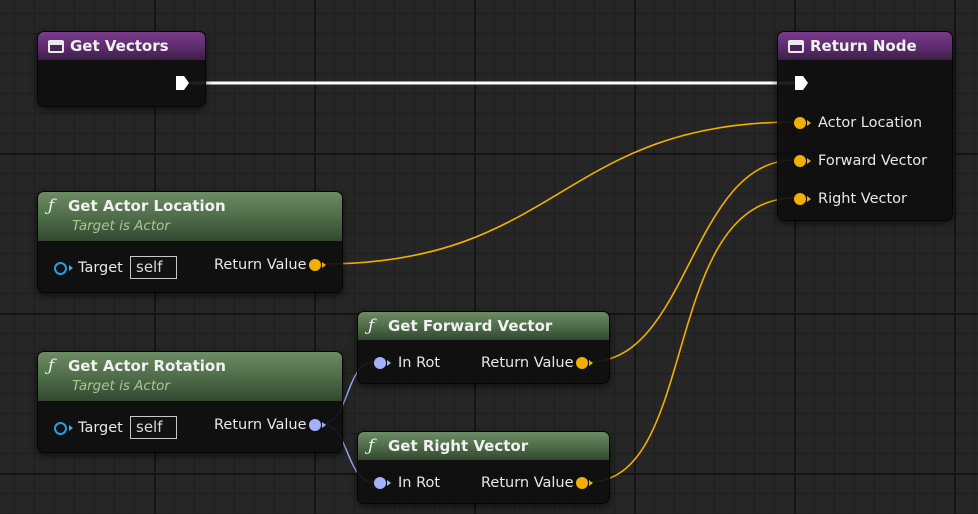 The height and width of the screenshot is (514, 978). Describe the element at coordinates (483, 347) in the screenshot. I see `get-forward-vector-node: ƒ Get Forward Vector In Rot Return Value` at that location.